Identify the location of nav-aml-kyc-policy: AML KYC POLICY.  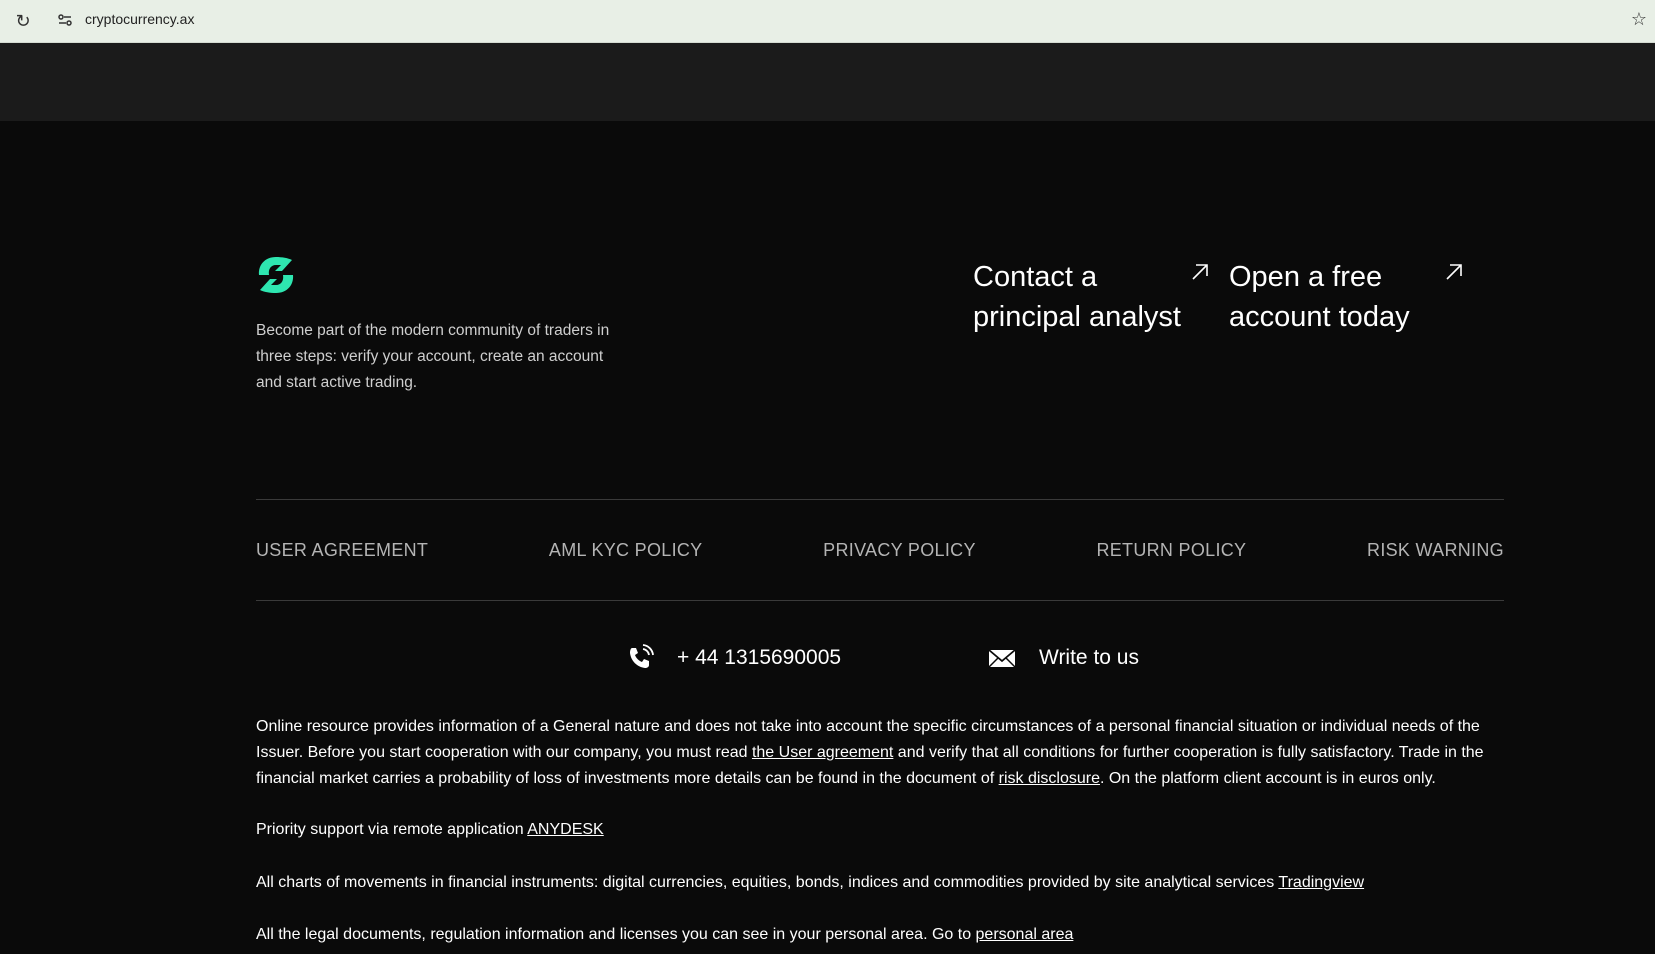
(626, 552).